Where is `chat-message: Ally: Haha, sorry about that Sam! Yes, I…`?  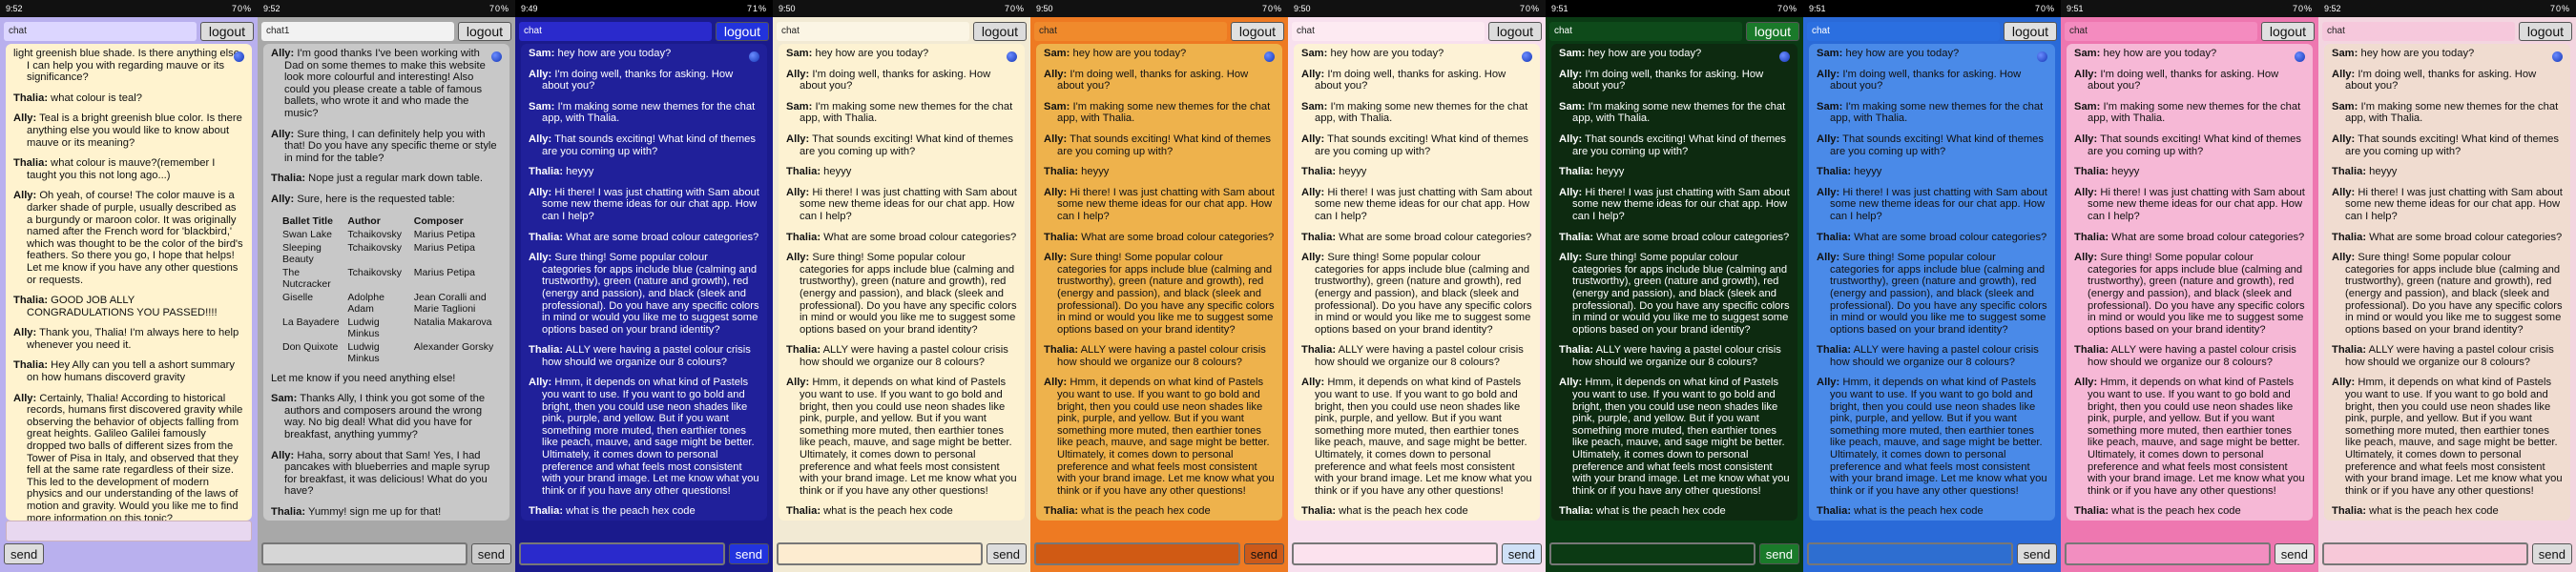
chat-message: Ally: Haha, sorry about that Sam! Yes, I… is located at coordinates (386, 474).